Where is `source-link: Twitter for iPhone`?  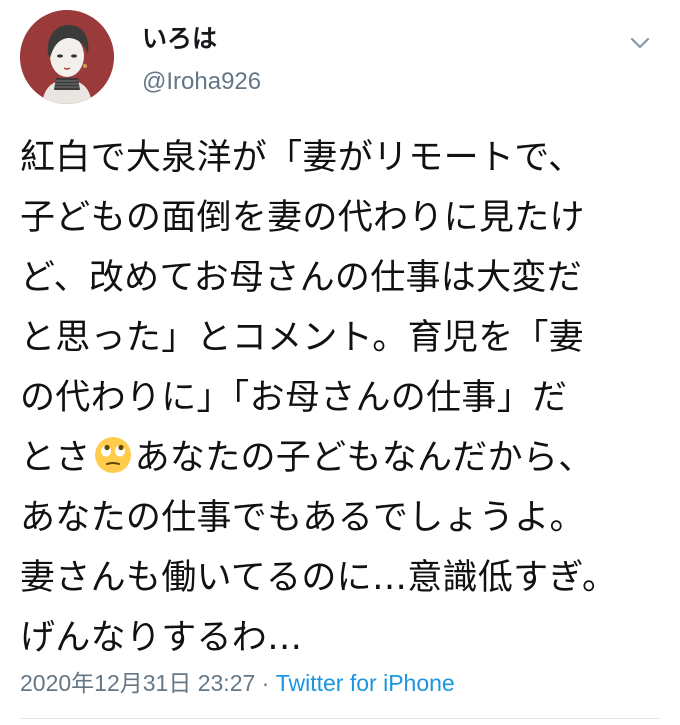
source-link: Twitter for iPhone is located at coordinates (365, 683).